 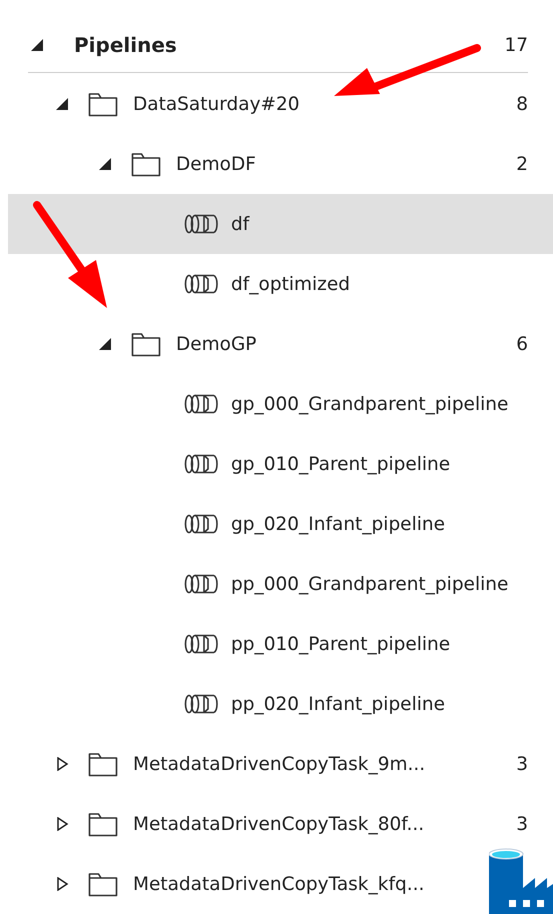 I want to click on pipeline-row: gp_010_Parent_pipeline, so click(x=280, y=464).